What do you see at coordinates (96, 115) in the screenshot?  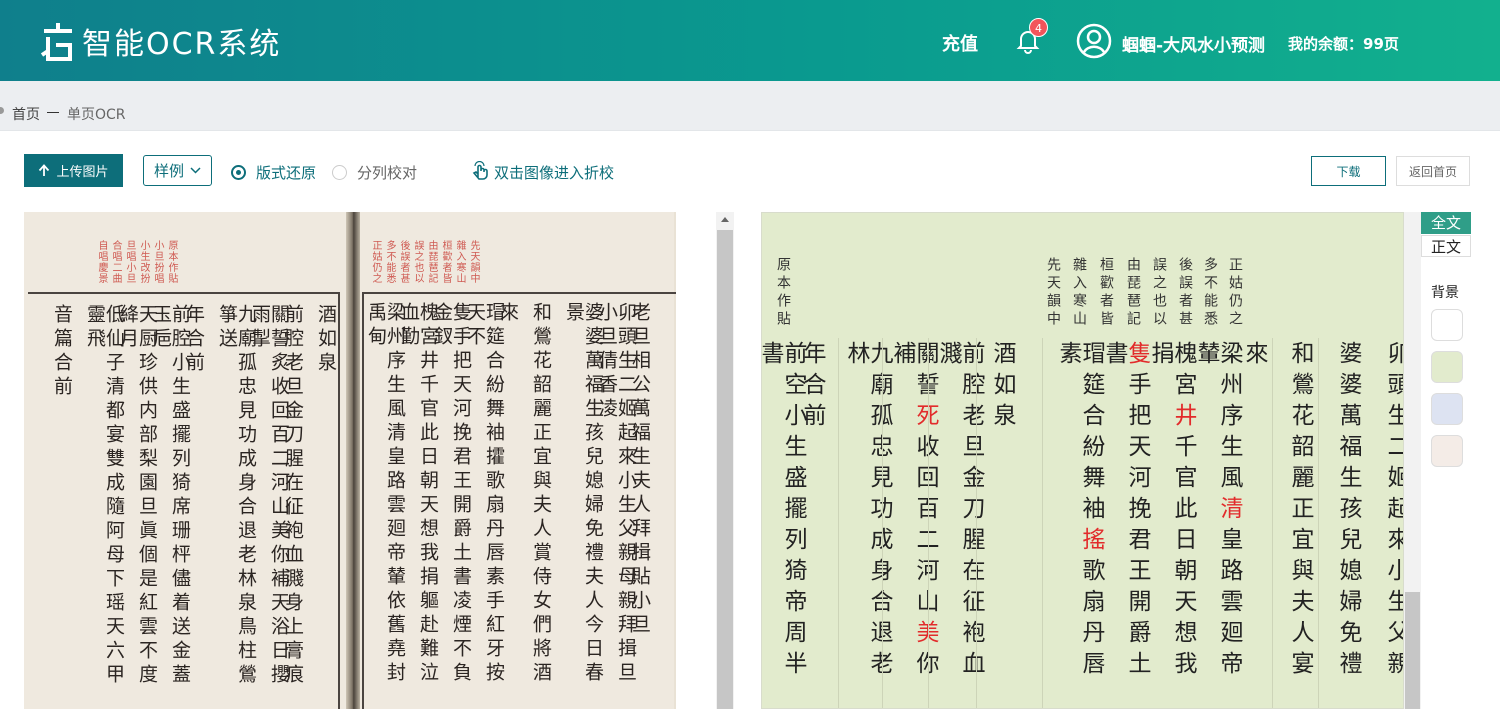 I see `breadcrumb-current: 单页OCR` at bounding box center [96, 115].